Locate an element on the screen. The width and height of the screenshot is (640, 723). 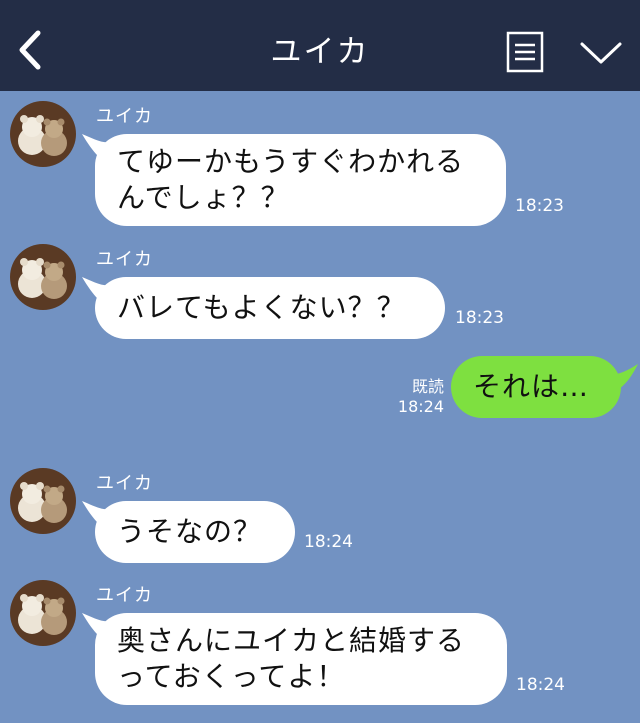
chevron-down-icon is located at coordinates (601, 53).